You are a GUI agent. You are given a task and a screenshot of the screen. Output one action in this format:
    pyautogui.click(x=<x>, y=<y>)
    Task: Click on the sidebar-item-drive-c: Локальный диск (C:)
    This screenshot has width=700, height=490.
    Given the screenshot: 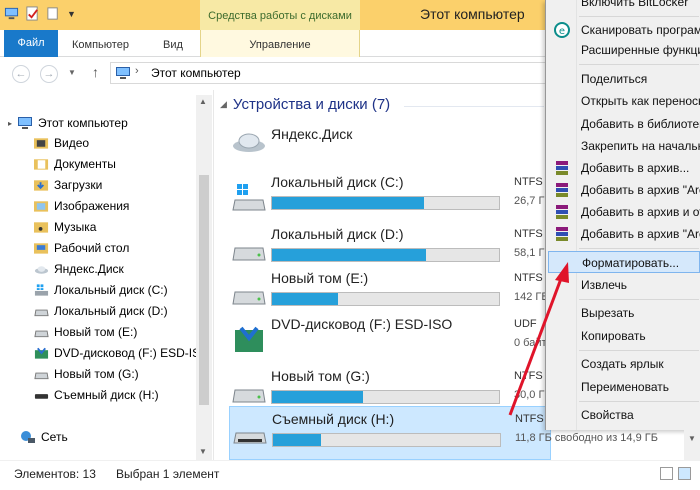 What is the action you would take?
    pyautogui.click(x=101, y=290)
    